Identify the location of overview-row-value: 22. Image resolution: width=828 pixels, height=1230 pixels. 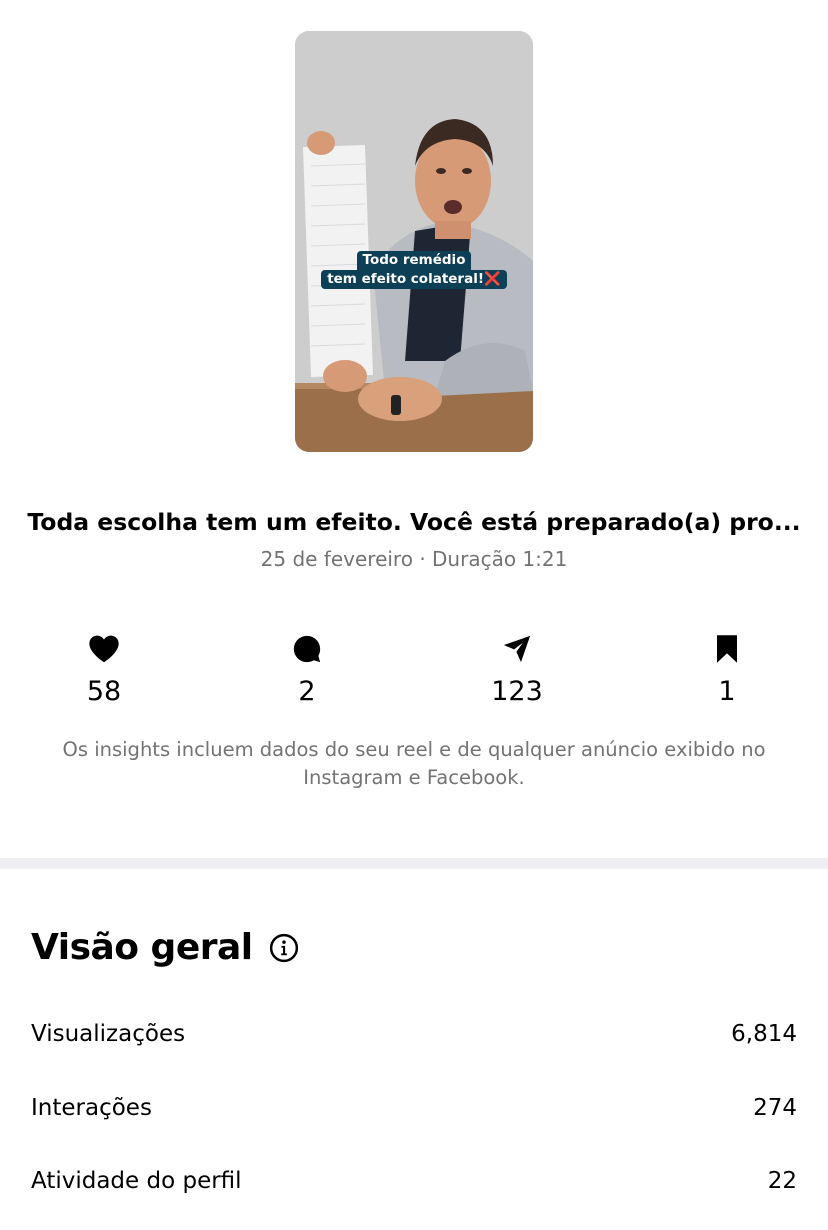
(782, 1181).